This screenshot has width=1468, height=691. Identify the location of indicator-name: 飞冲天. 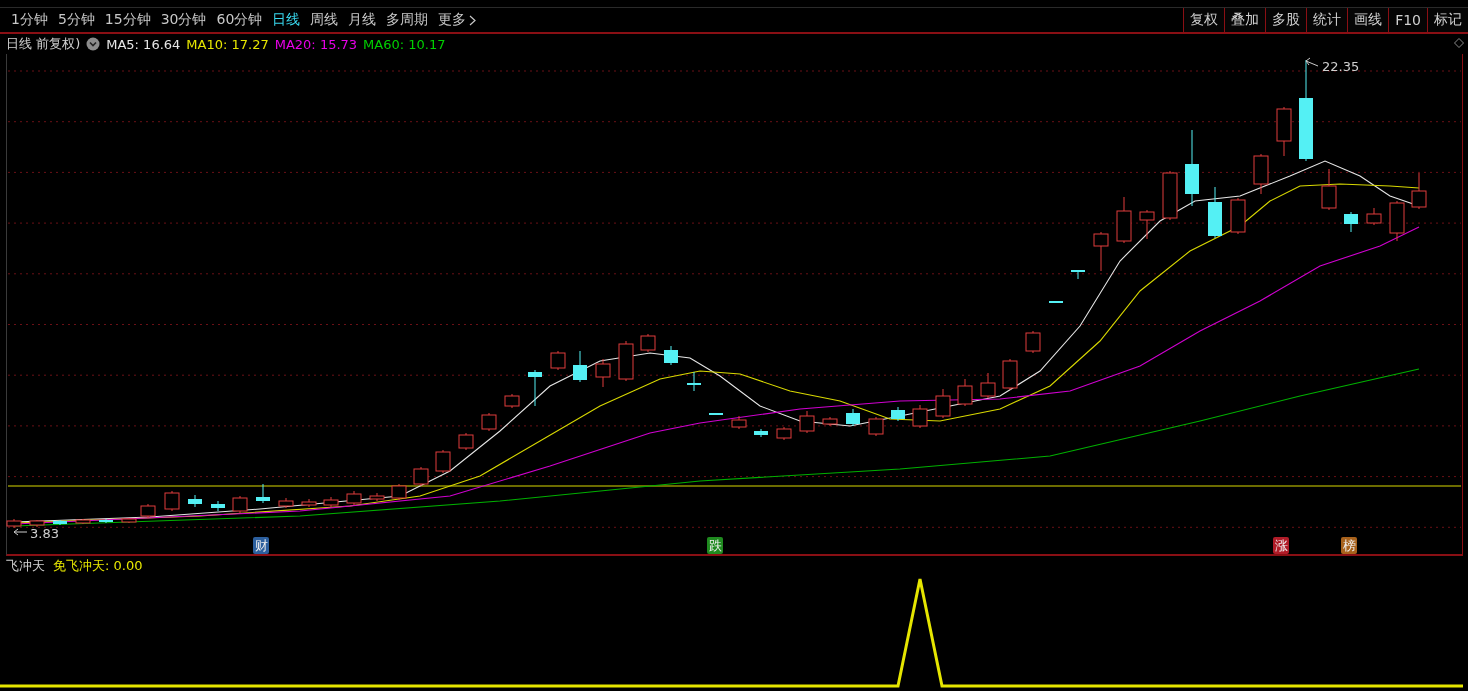
(25, 566).